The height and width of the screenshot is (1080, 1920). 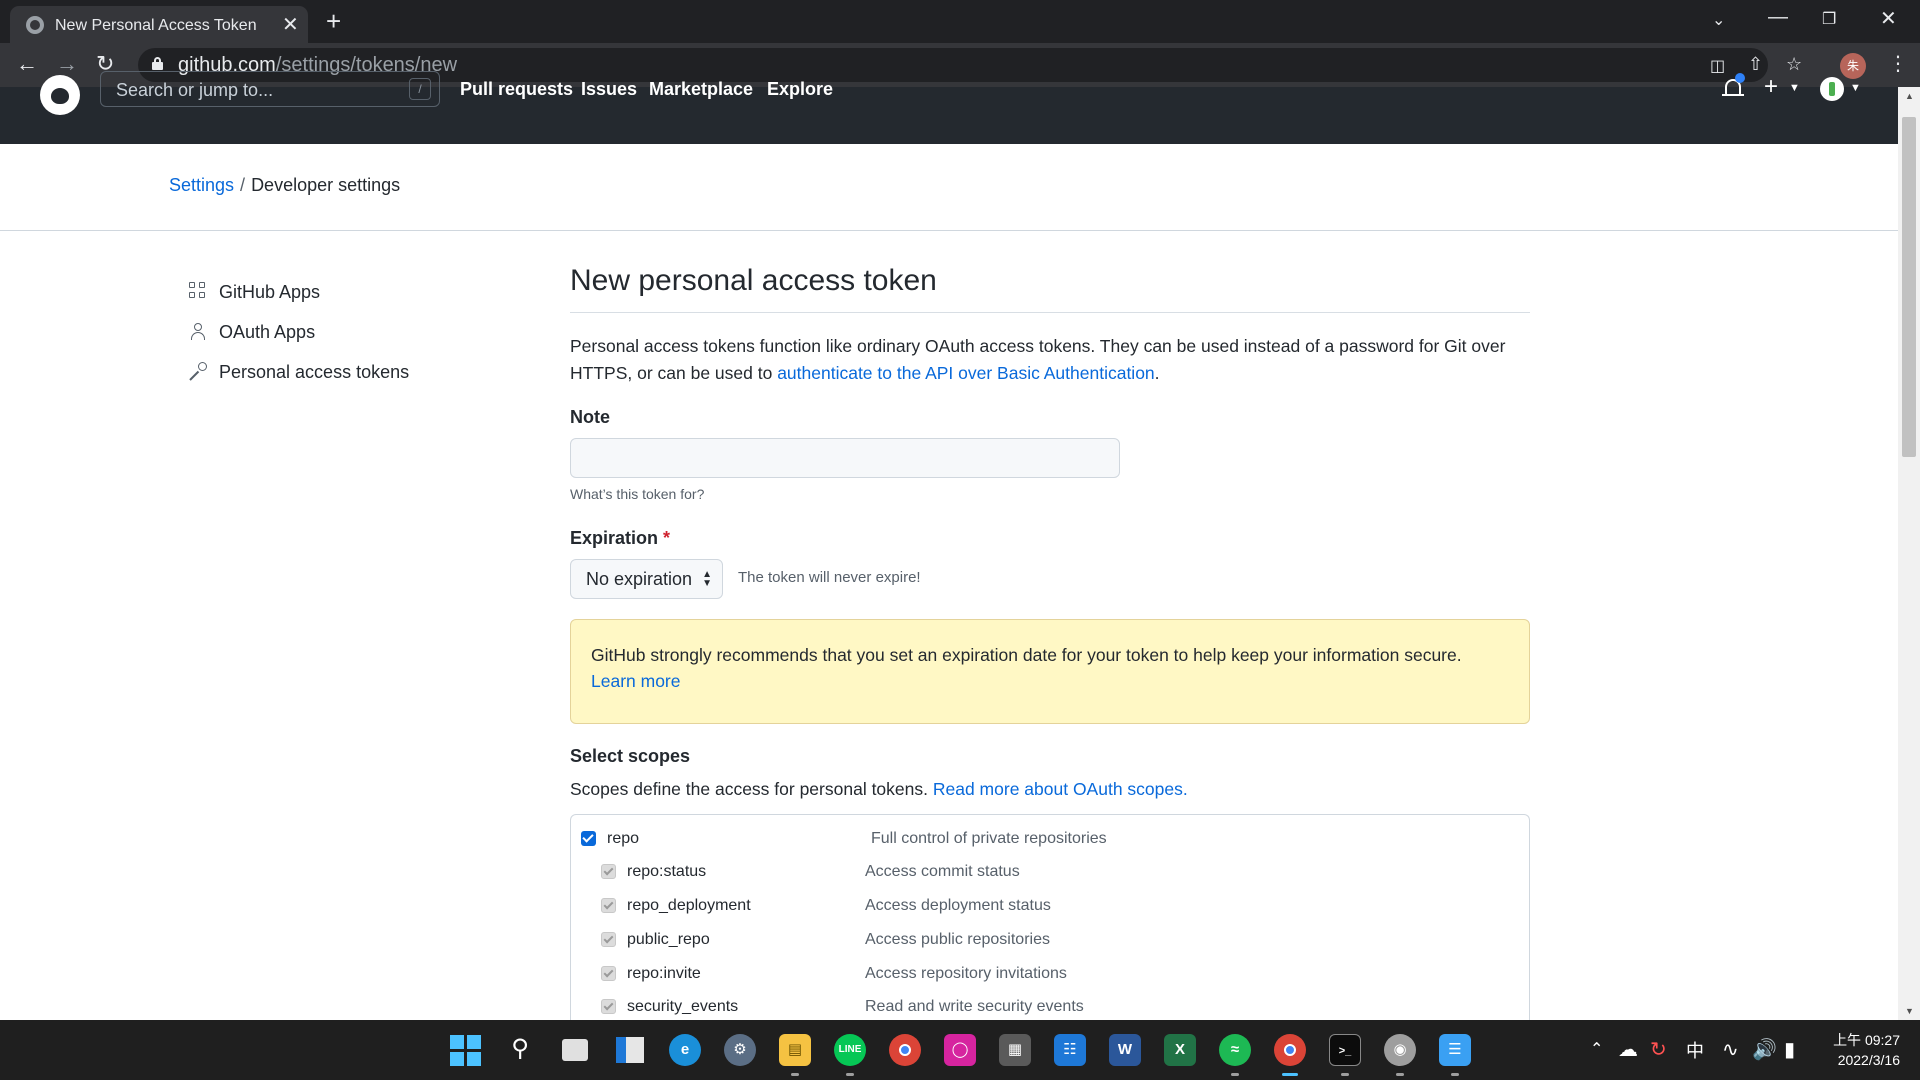 I want to click on scope-desc: Full control of private repositories, so click(x=989, y=838).